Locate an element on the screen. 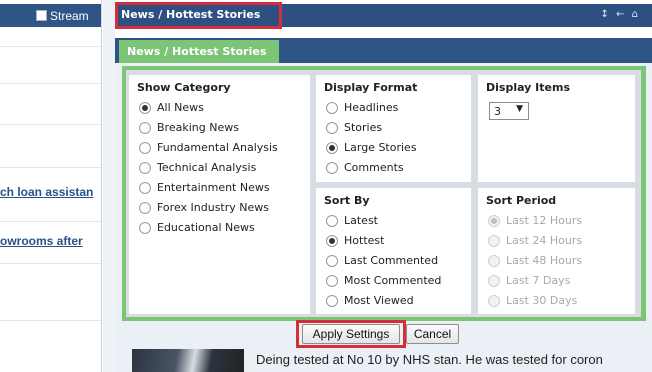 The image size is (652, 372). option-label: Most Commented is located at coordinates (393, 280).